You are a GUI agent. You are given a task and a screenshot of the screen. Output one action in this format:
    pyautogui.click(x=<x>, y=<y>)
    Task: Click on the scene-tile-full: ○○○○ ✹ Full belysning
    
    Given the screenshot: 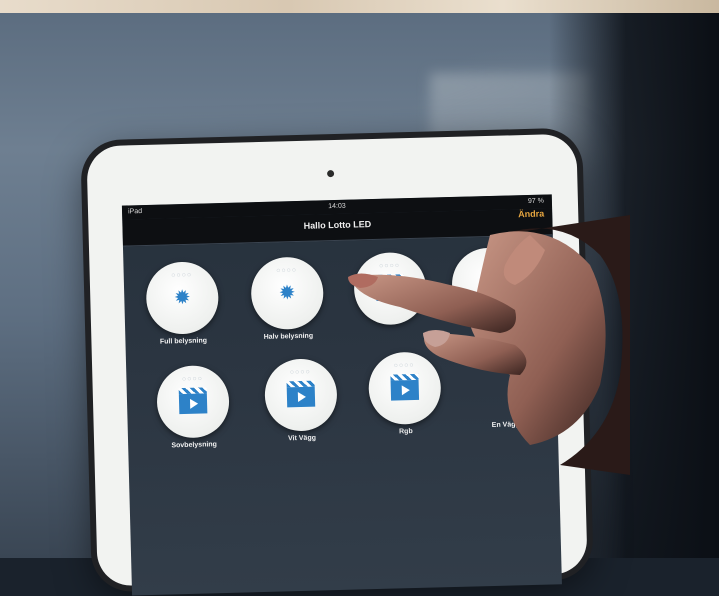 What is the action you would take?
    pyautogui.click(x=182, y=303)
    